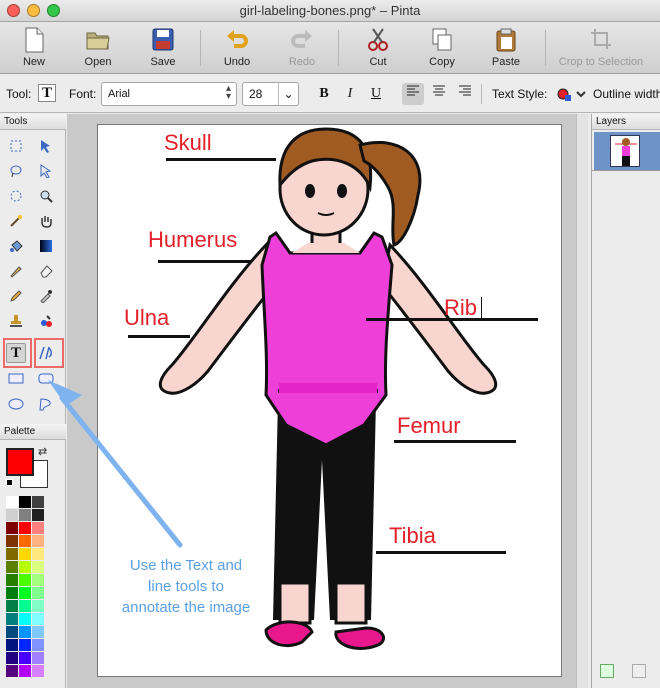 The width and height of the screenshot is (660, 688). Describe the element at coordinates (441, 552) in the screenshot. I see `tibia-line` at that location.